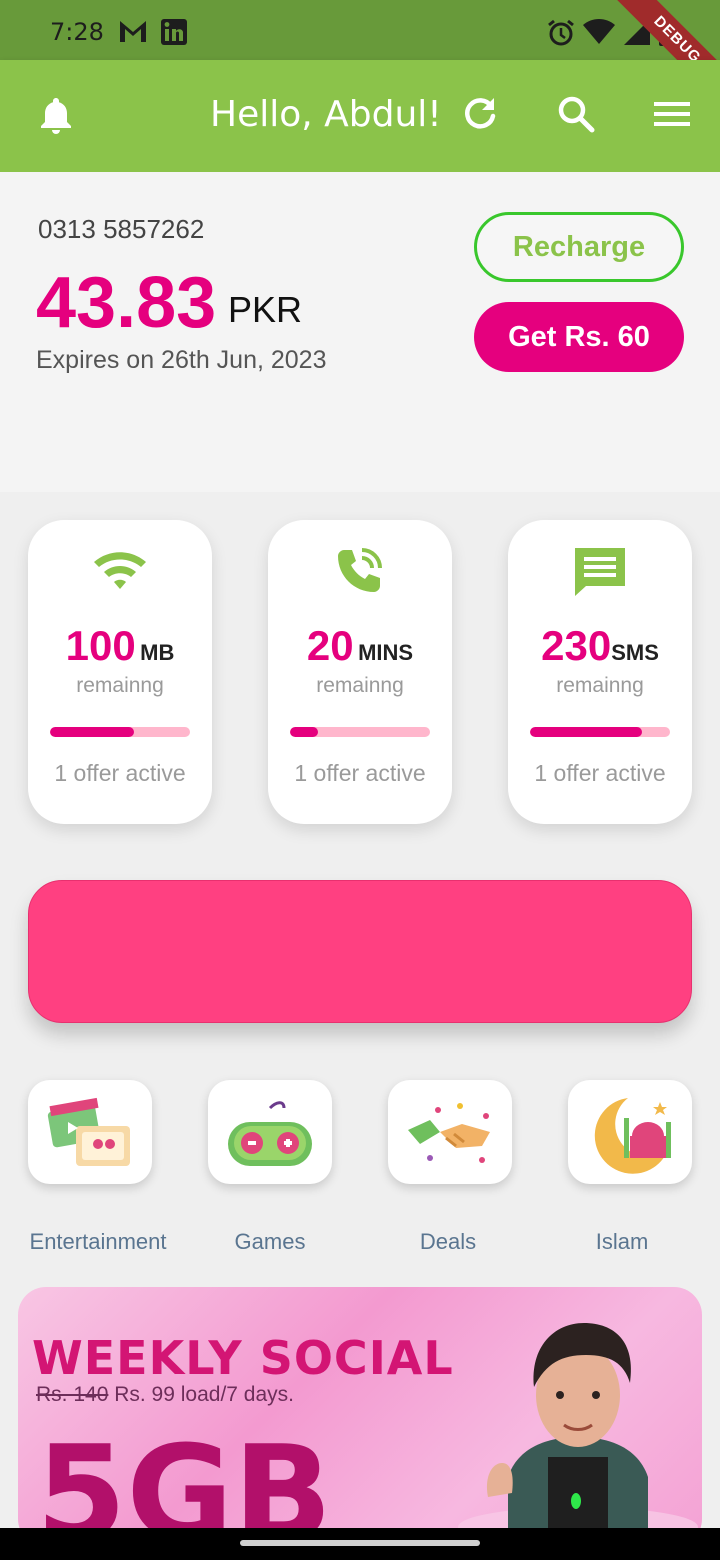 The image size is (720, 1560). What do you see at coordinates (578, 1435) in the screenshot?
I see `promo-model-image` at bounding box center [578, 1435].